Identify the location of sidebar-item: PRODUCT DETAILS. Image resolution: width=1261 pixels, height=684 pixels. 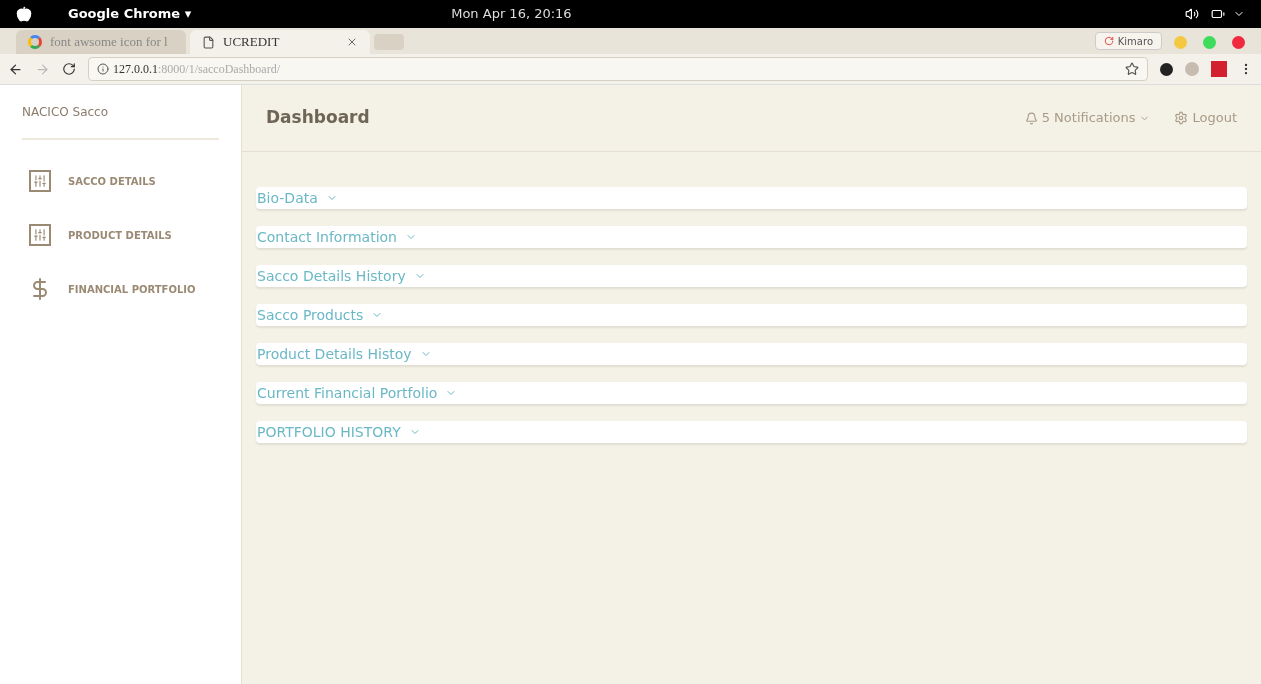
(120, 235).